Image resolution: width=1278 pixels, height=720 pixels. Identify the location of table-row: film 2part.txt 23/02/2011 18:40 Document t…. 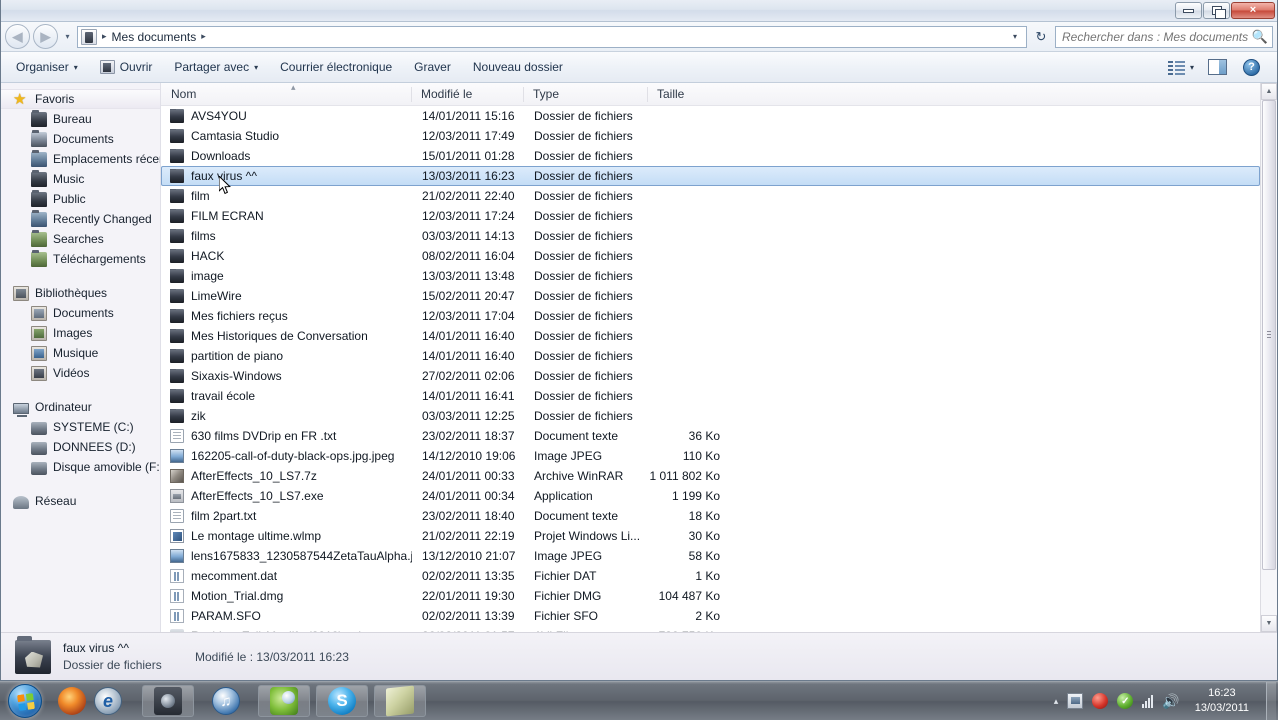
(710, 516).